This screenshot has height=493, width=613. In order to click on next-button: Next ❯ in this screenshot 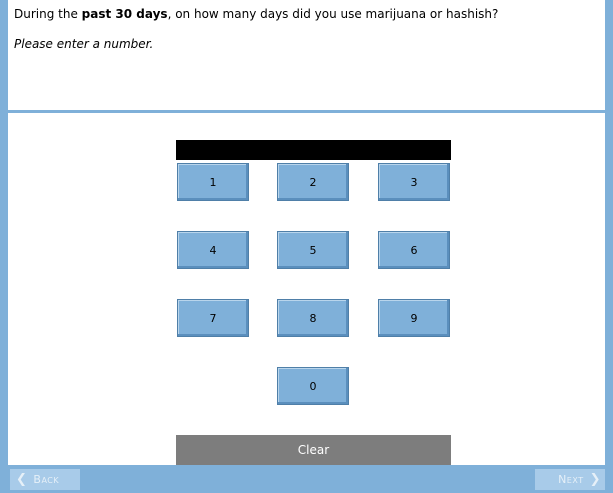, I will do `click(570, 479)`.